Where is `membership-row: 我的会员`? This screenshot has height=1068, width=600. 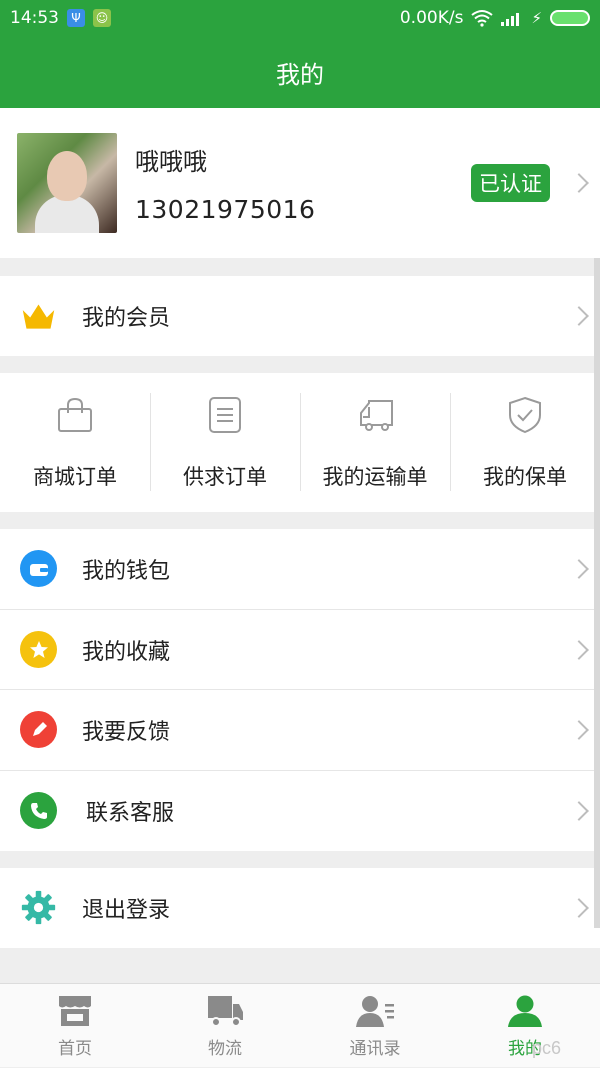
membership-row: 我的会员 is located at coordinates (300, 316).